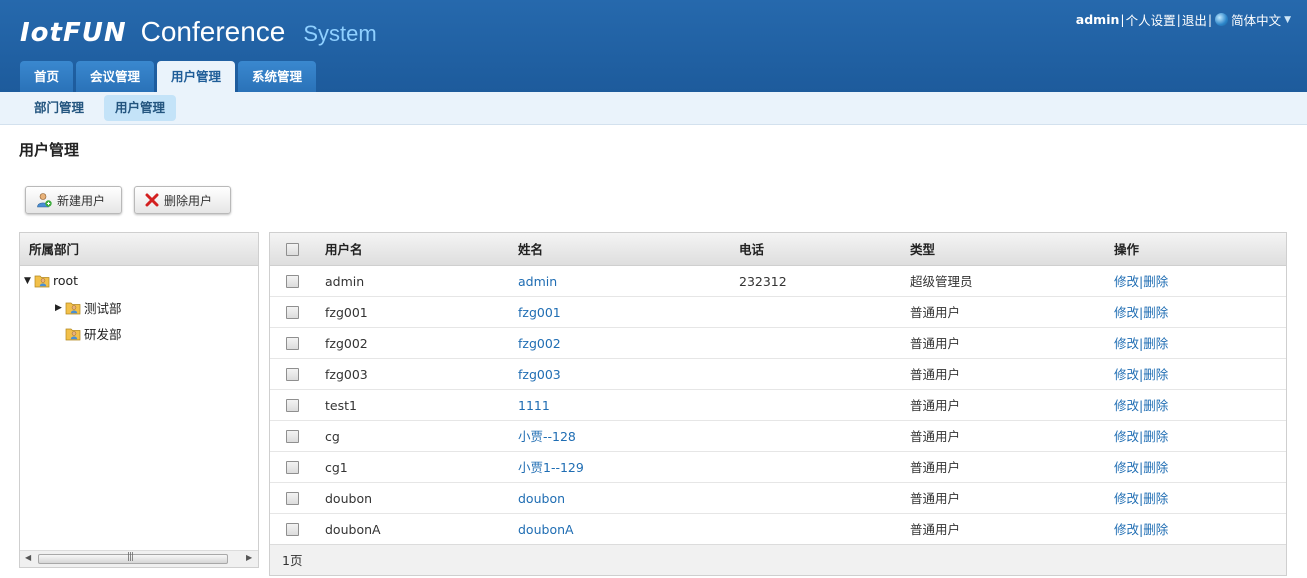 The image size is (1307, 578). Describe the element at coordinates (47, 76) in the screenshot. I see `tab-home: 首页` at that location.